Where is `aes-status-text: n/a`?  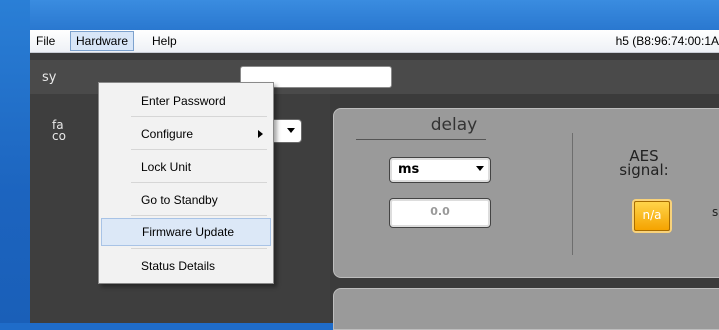
aes-status-text: n/a is located at coordinates (652, 215).